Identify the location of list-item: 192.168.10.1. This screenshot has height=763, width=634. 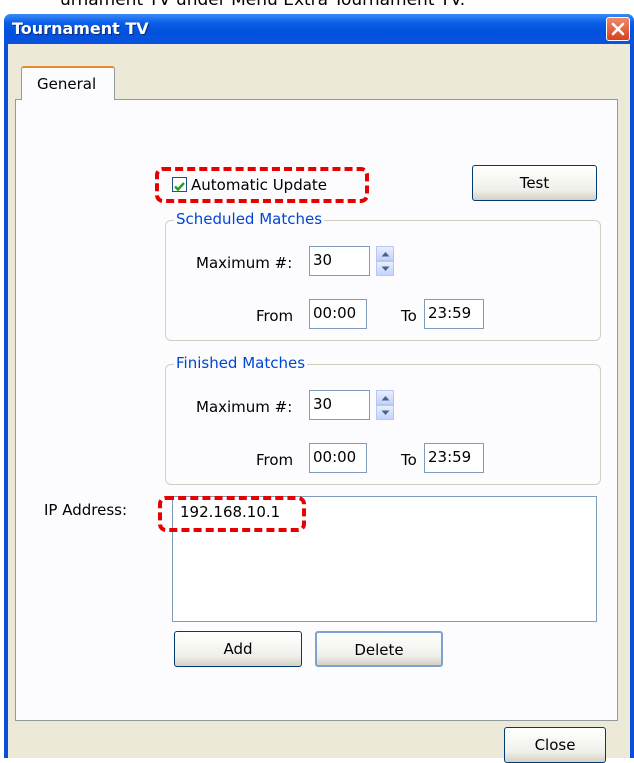
(230, 512).